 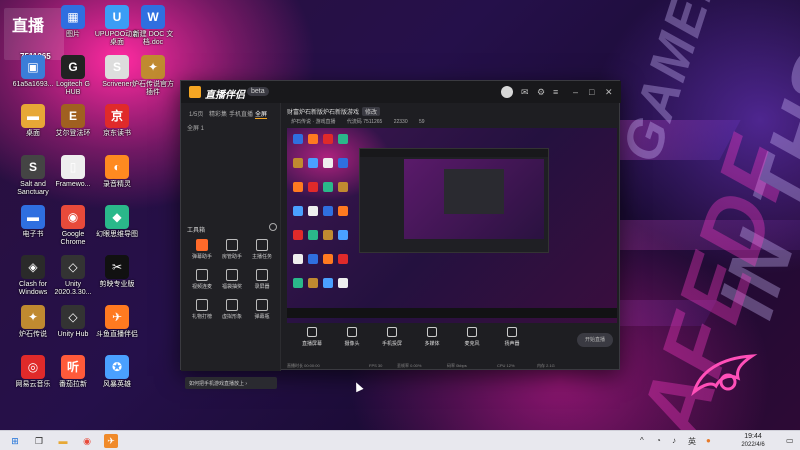 What do you see at coordinates (595, 340) in the screenshot?
I see `start-live-button: 开始直播` at bounding box center [595, 340].